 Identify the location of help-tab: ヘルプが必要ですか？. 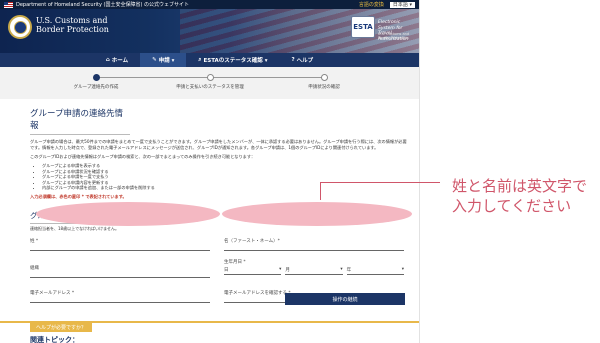
(61, 327).